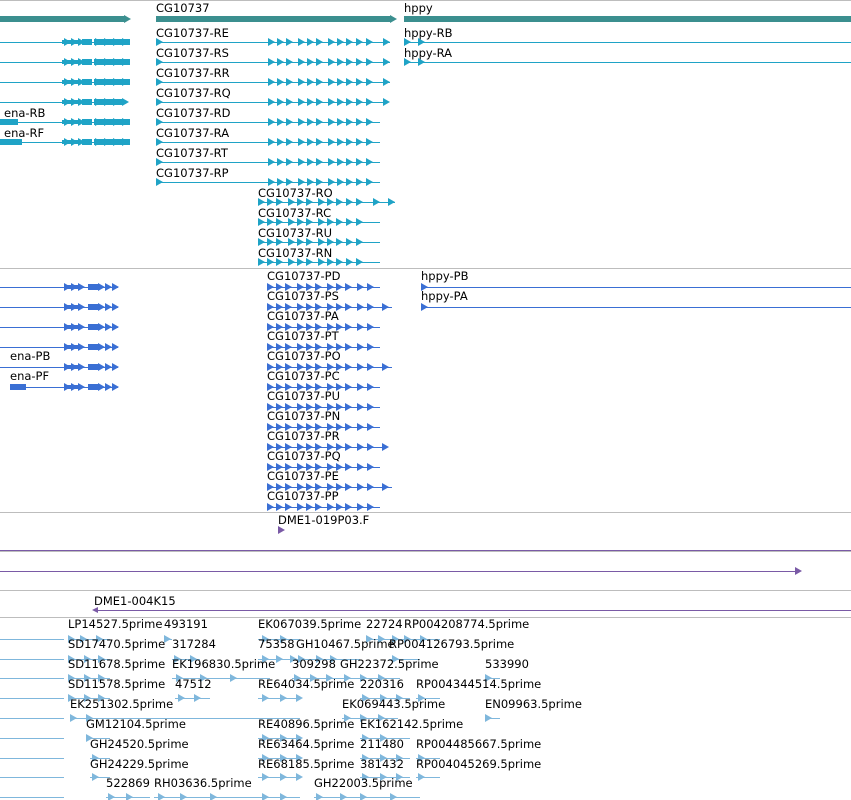  What do you see at coordinates (533, 704) in the screenshot?
I see `feature-label: EN09963.5prime` at bounding box center [533, 704].